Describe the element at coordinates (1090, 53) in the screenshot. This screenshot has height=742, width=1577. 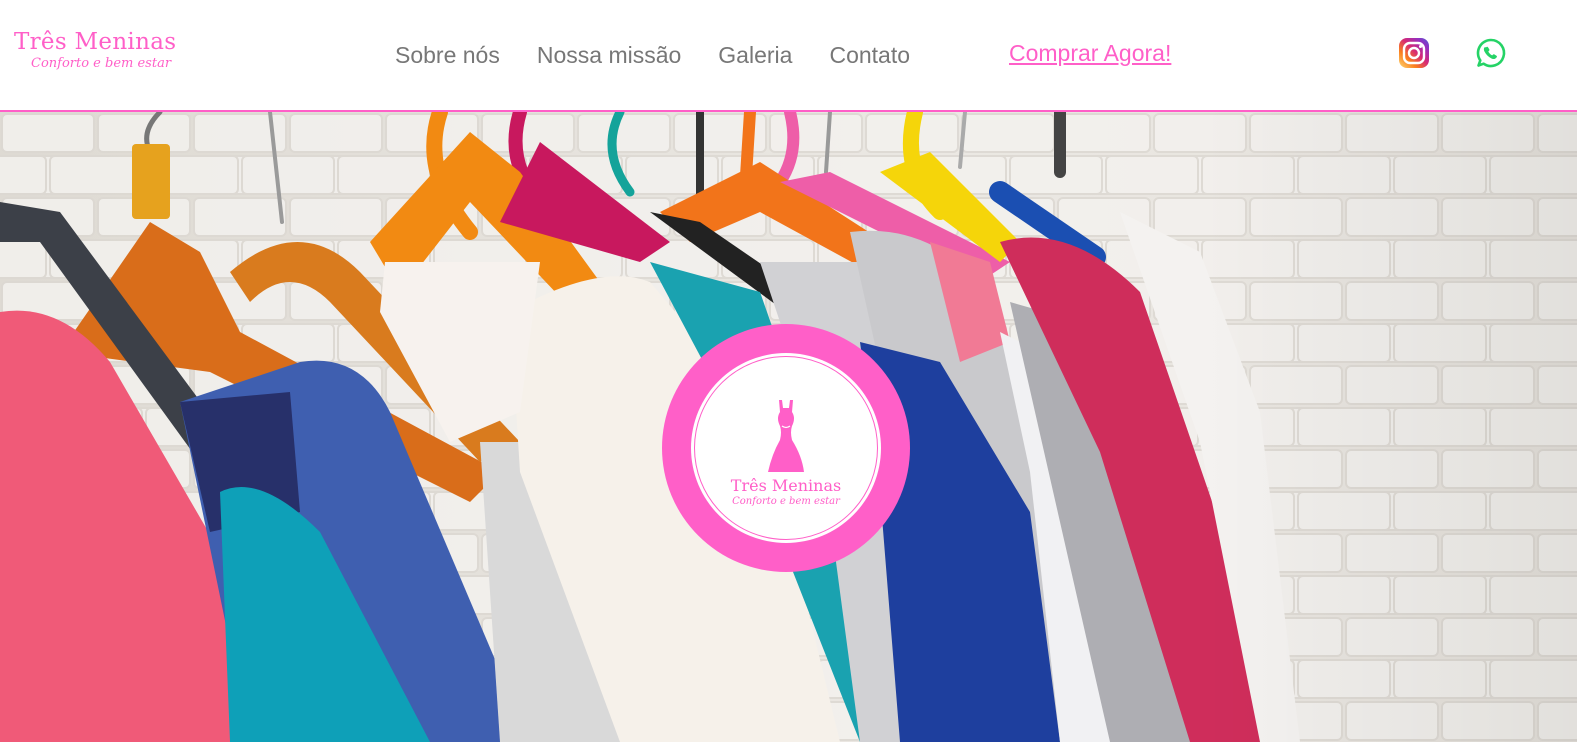
I see `buy-now-link: Comprar Agora!` at that location.